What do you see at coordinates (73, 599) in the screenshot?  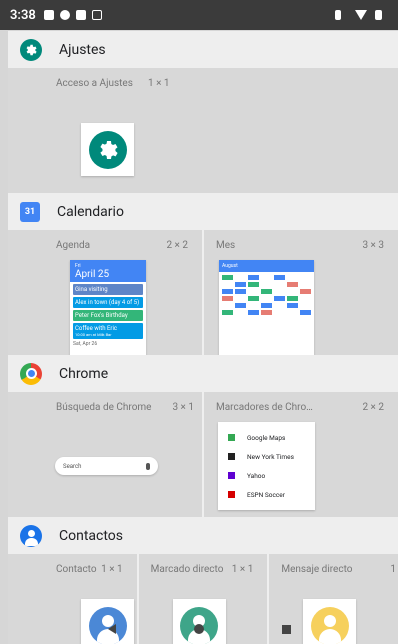 I see `widget-contacto: Contacto 1 × 1` at bounding box center [73, 599].